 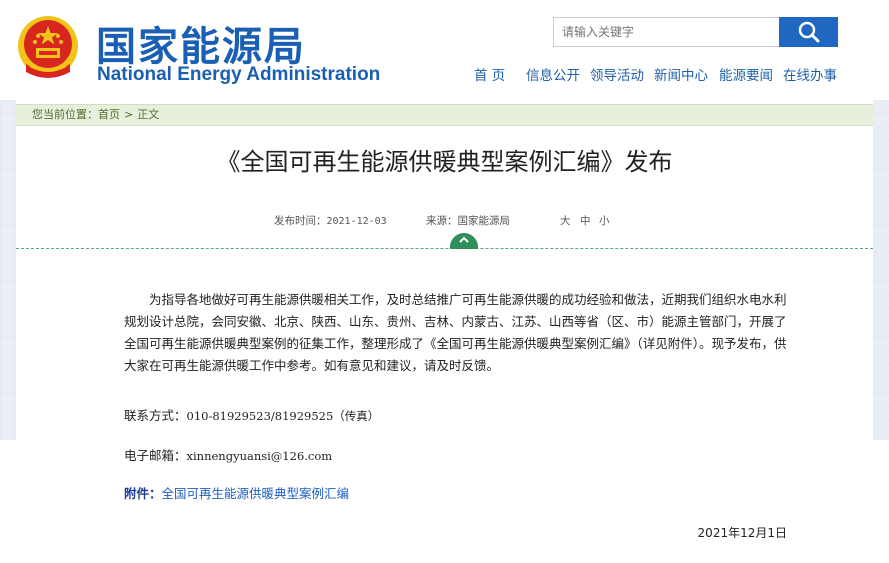 I want to click on nav-item-home: 首 页, so click(x=489, y=74).